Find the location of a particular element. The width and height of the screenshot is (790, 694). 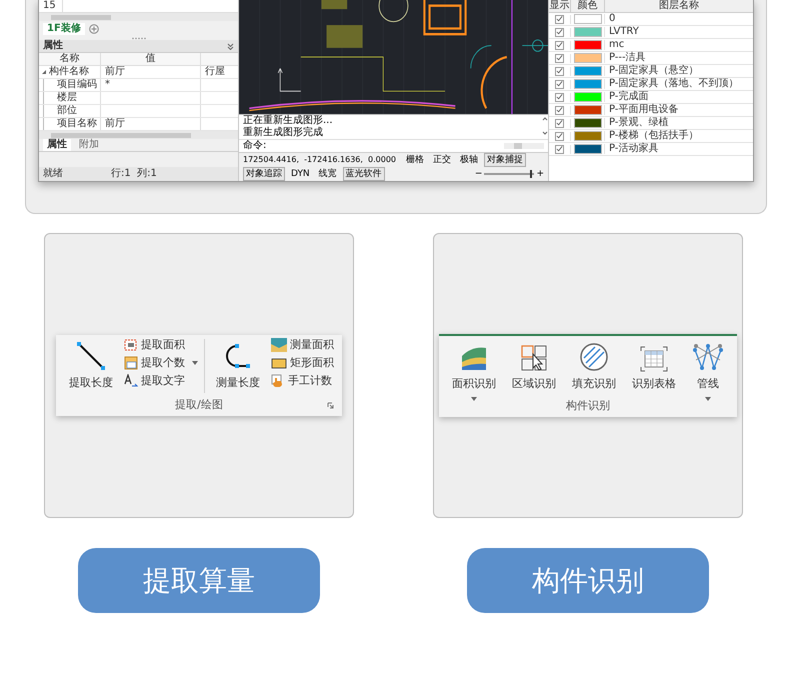

panel-tab: 附加 is located at coordinates (89, 145).